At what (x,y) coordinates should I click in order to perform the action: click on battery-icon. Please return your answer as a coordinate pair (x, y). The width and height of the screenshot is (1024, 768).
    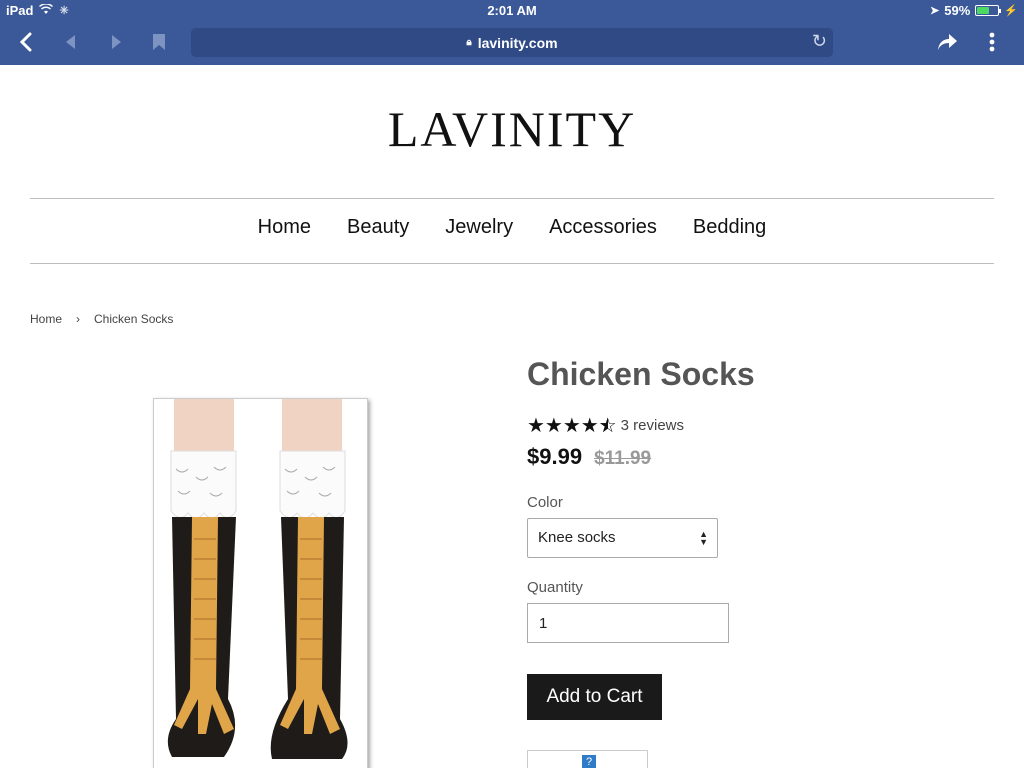
    Looking at the image, I should click on (988, 10).